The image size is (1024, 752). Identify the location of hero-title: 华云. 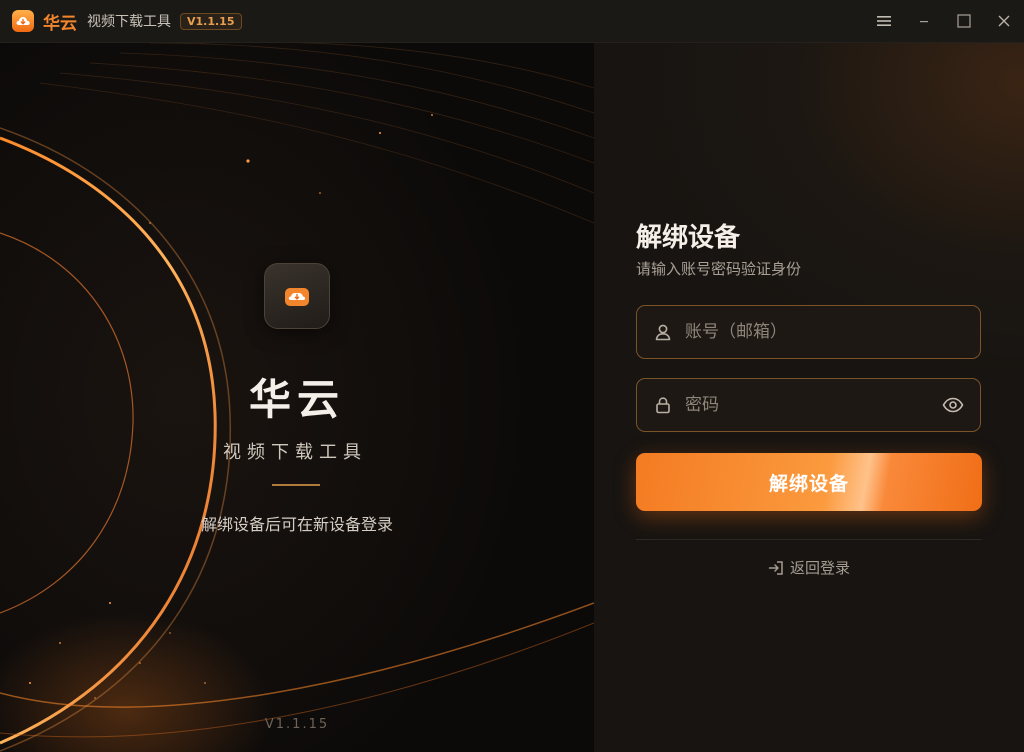
(296, 399).